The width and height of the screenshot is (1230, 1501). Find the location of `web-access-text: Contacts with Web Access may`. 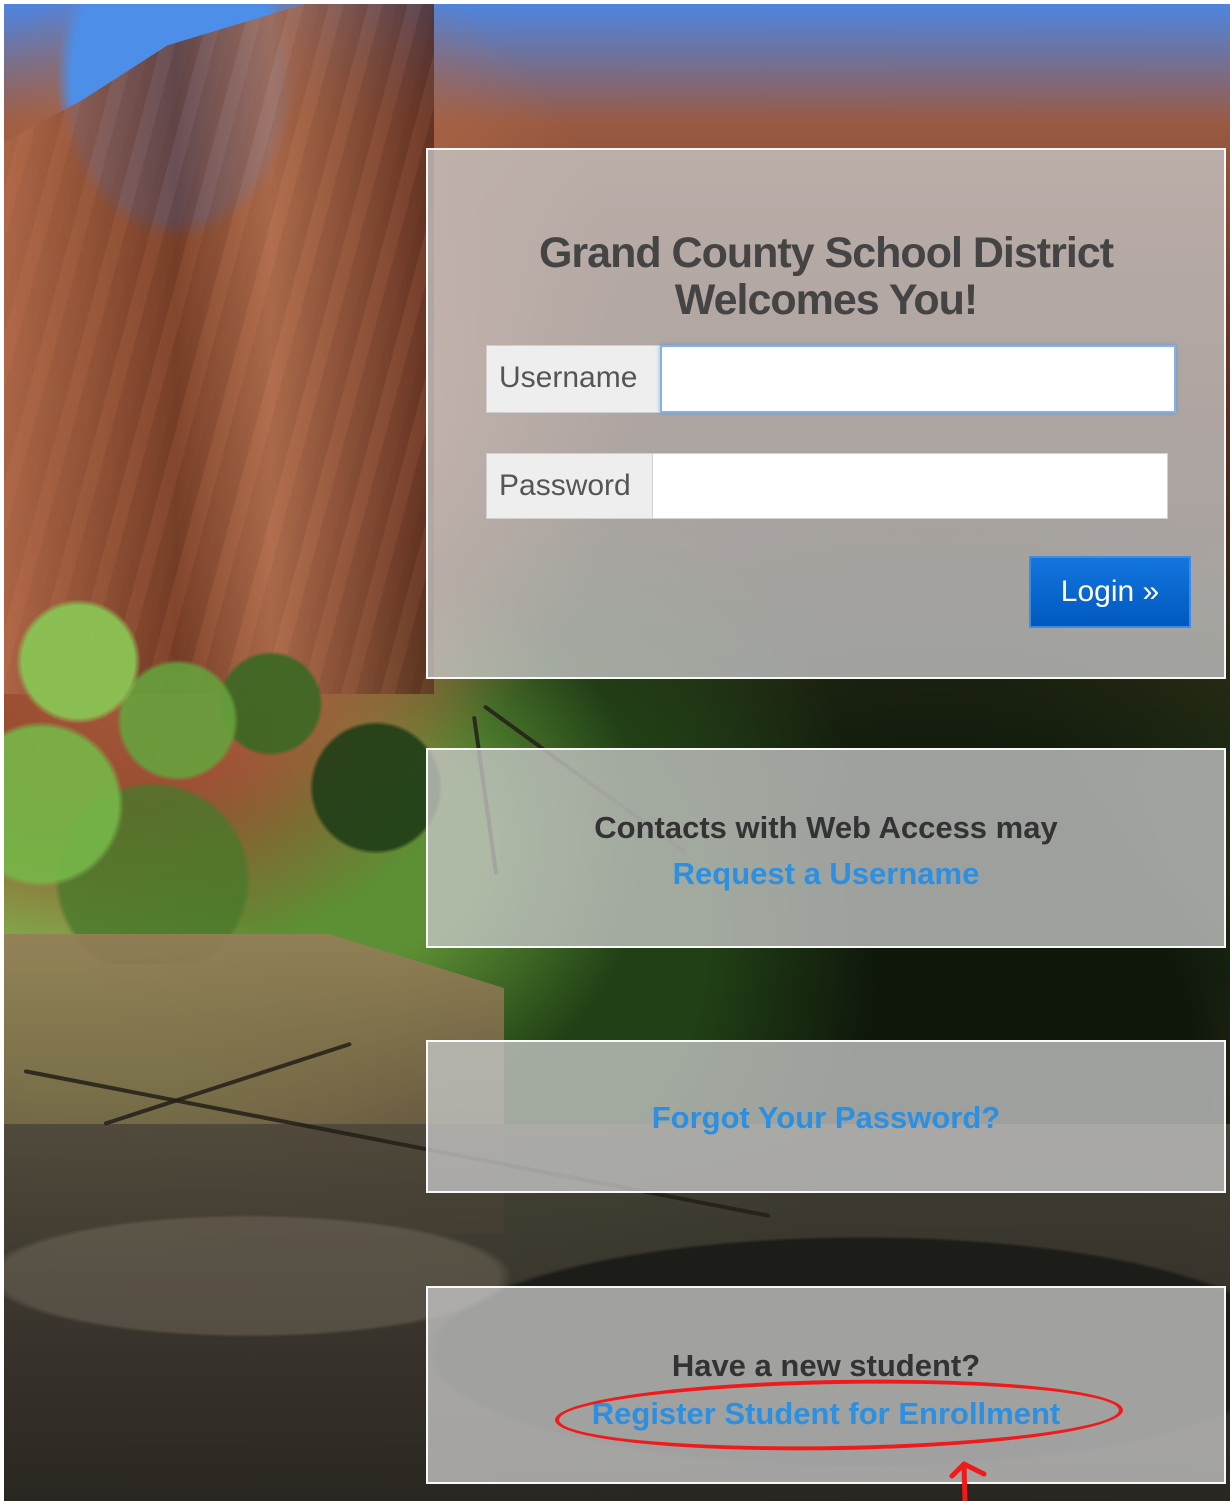

web-access-text: Contacts with Web Access may is located at coordinates (826, 827).